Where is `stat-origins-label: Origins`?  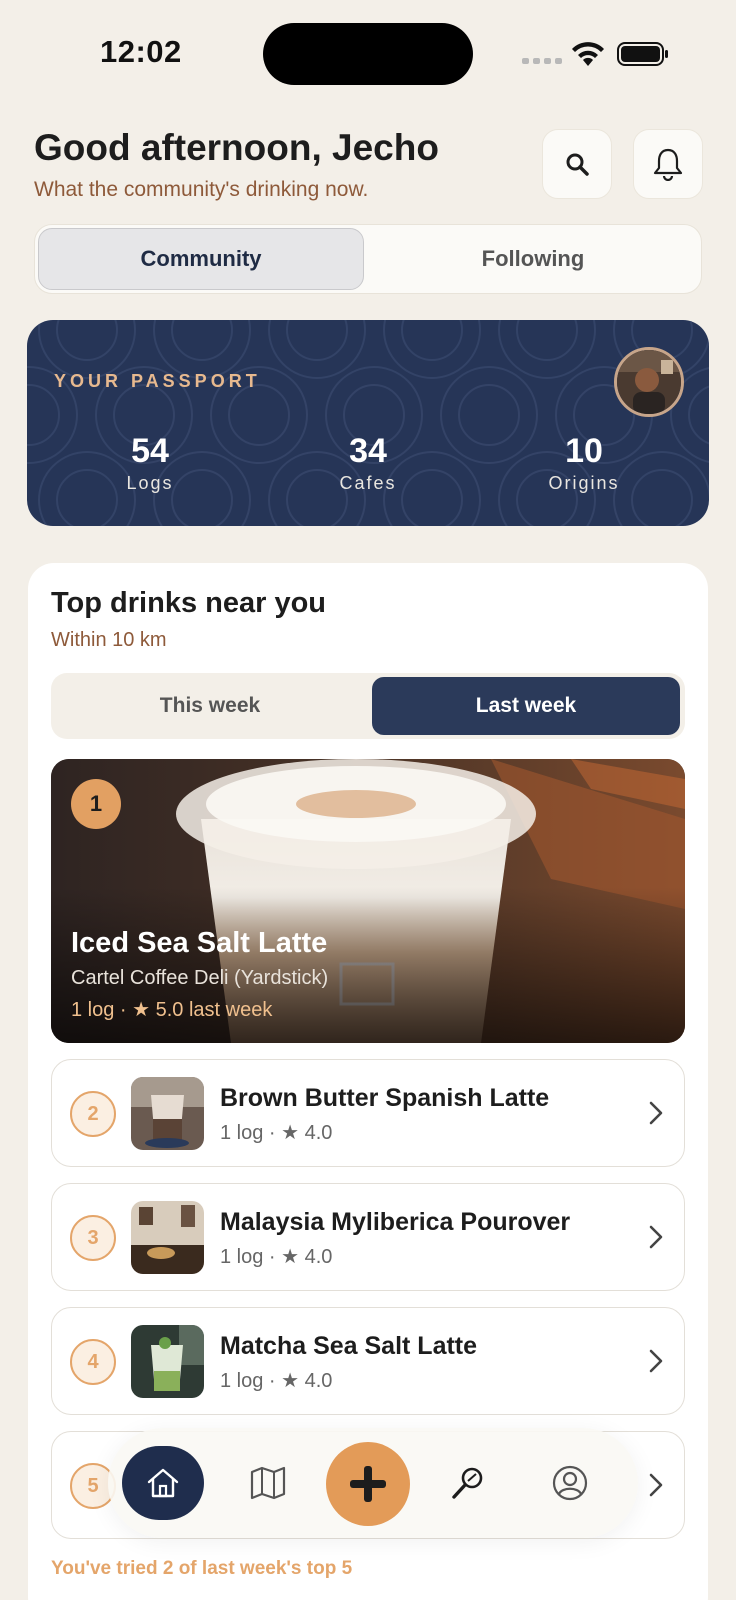 stat-origins-label: Origins is located at coordinates (584, 483).